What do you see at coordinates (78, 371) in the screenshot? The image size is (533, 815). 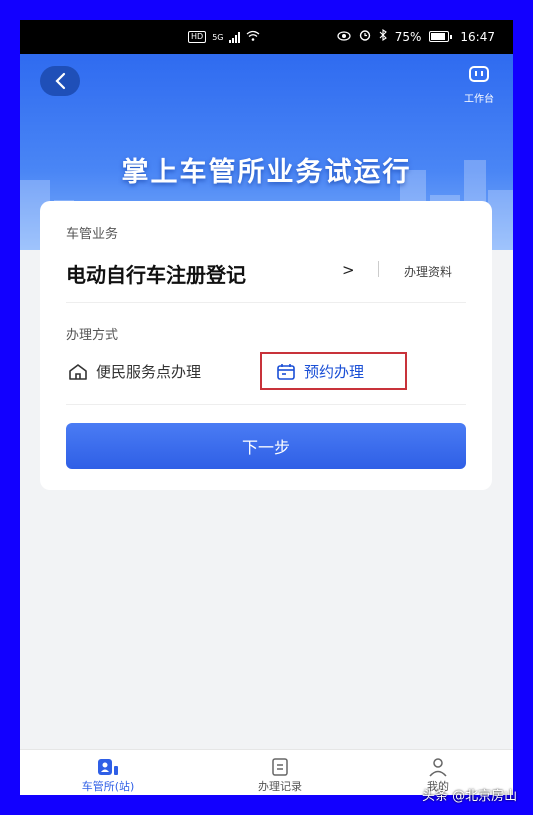 I see `home-icon` at bounding box center [78, 371].